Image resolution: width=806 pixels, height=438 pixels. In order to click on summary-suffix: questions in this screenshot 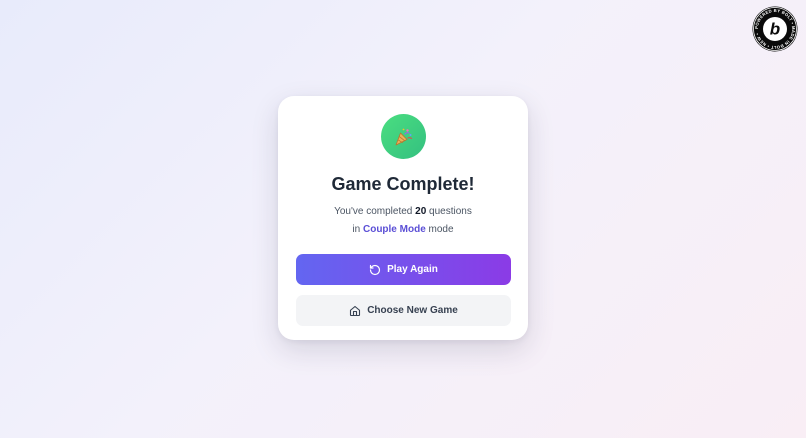, I will do `click(449, 211)`.